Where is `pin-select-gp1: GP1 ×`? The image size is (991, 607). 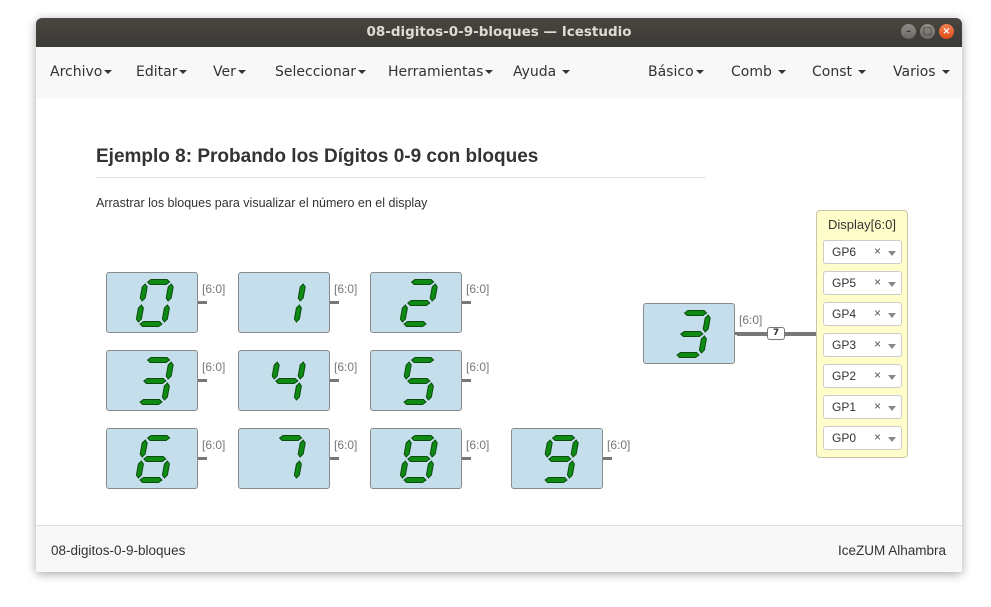
pin-select-gp1: GP1 × is located at coordinates (862, 407).